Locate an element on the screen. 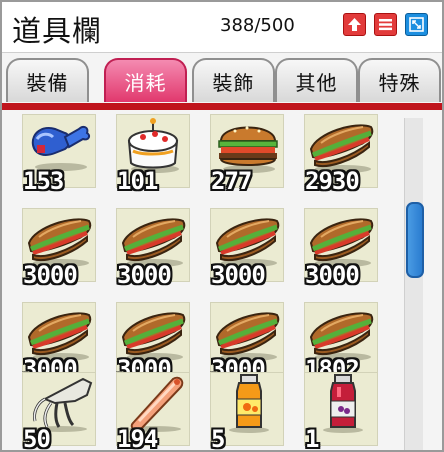 The width and height of the screenshot is (444, 452). tab-consumable: 消耗 is located at coordinates (145, 80).